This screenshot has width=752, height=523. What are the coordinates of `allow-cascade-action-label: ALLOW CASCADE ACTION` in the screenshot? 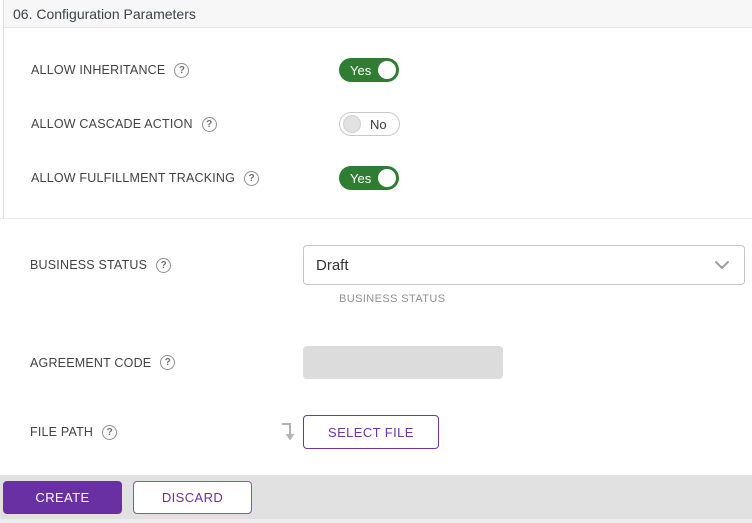 It's located at (112, 124).